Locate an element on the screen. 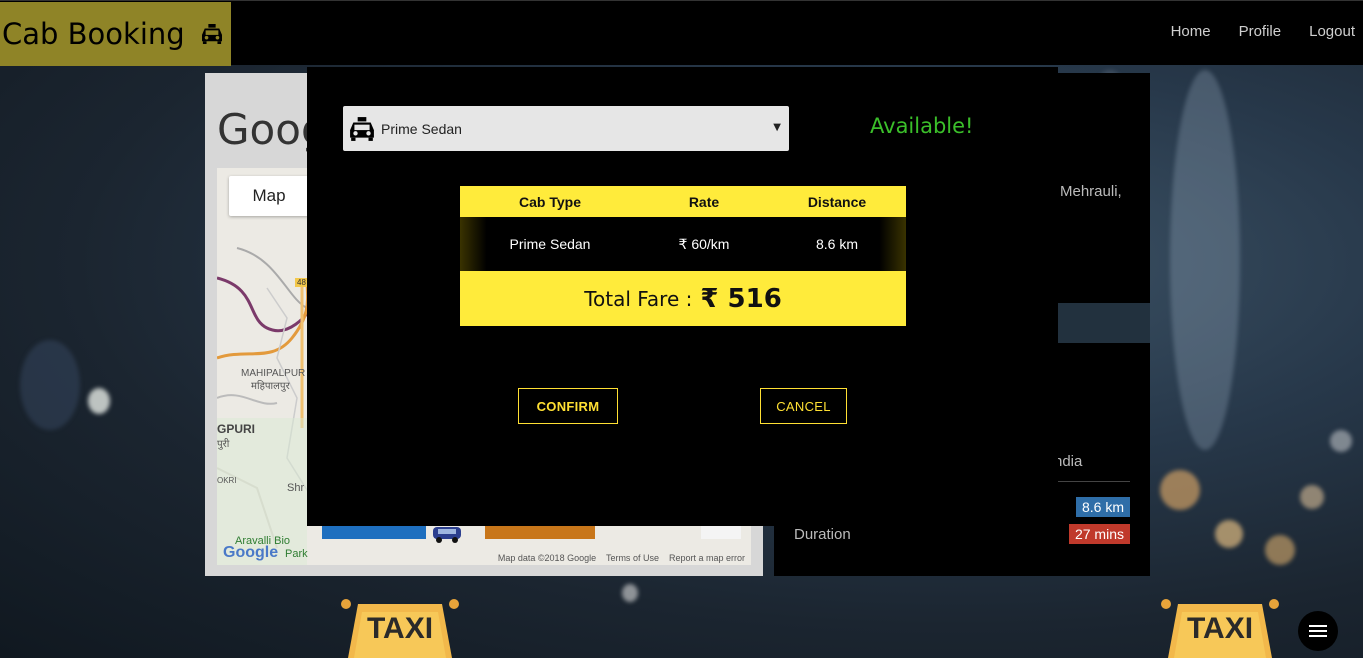 The image size is (1363, 658). top-navbar: Cab Booking Home Profile Logout is located at coordinates (681, 33).